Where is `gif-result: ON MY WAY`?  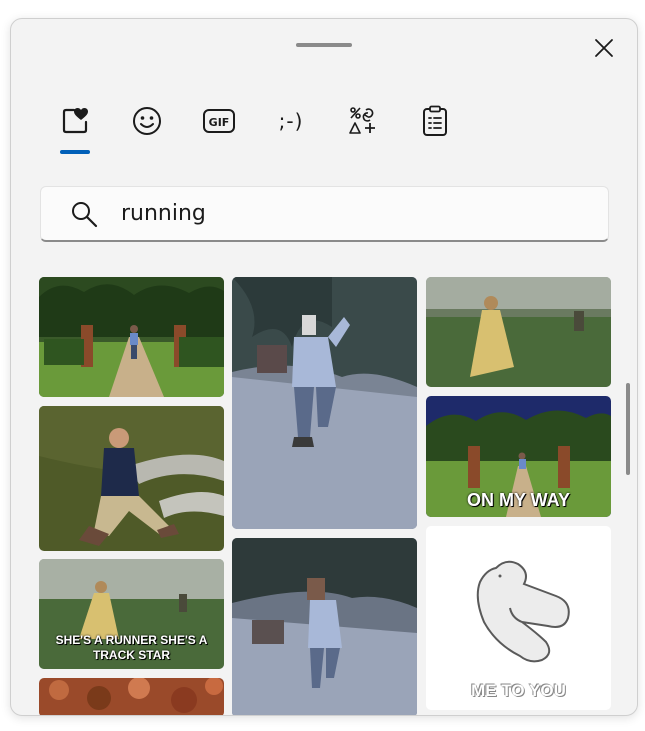 gif-result: ON MY WAY is located at coordinates (518, 456).